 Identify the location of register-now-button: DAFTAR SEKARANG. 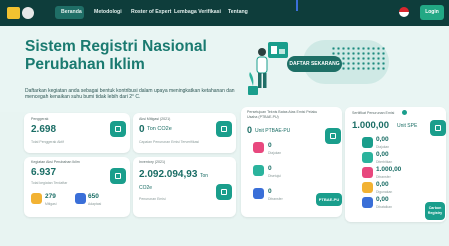
(314, 64).